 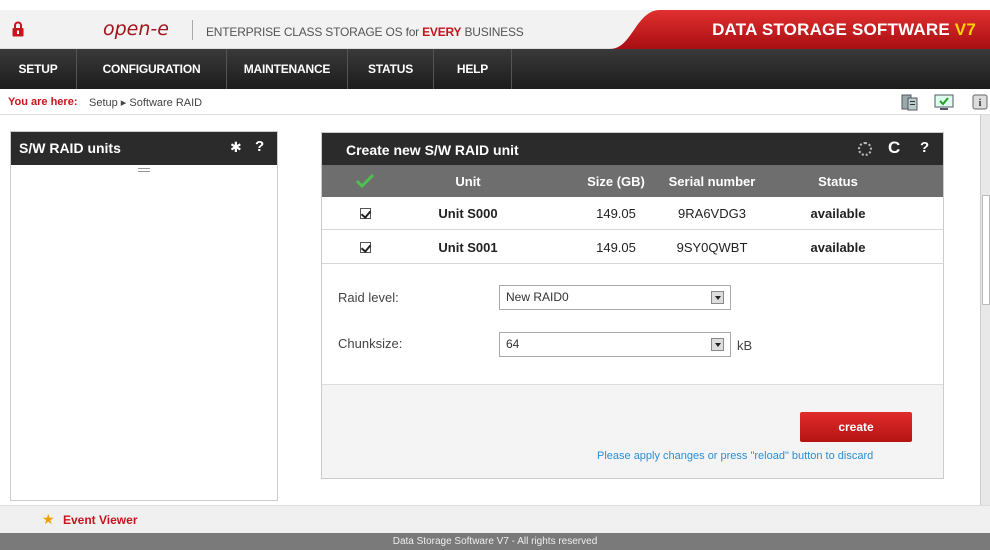 I want to click on servers-icon, so click(x=910, y=102).